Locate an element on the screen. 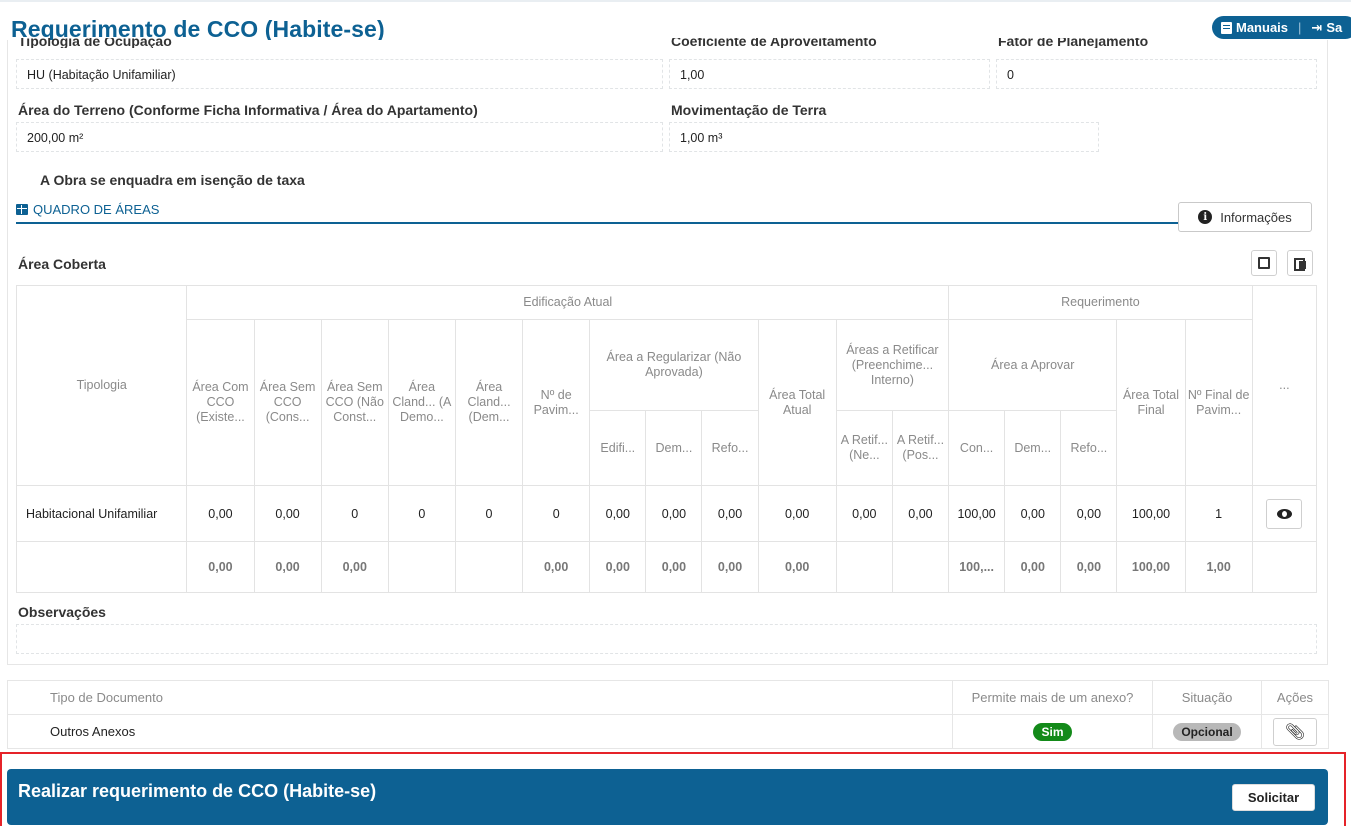 The height and width of the screenshot is (826, 1351). paperclip-icon: 📎︎ is located at coordinates (1295, 732).